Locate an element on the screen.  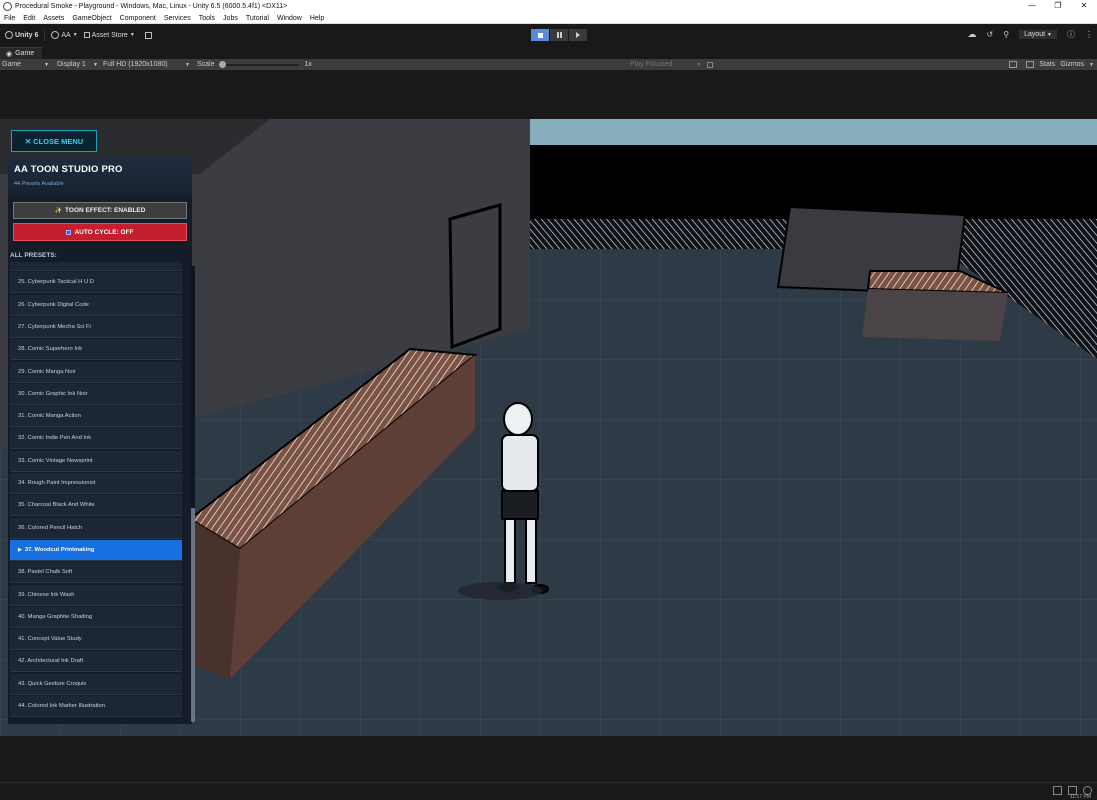
cloud-icon: ☁ is located at coordinates (972, 34).